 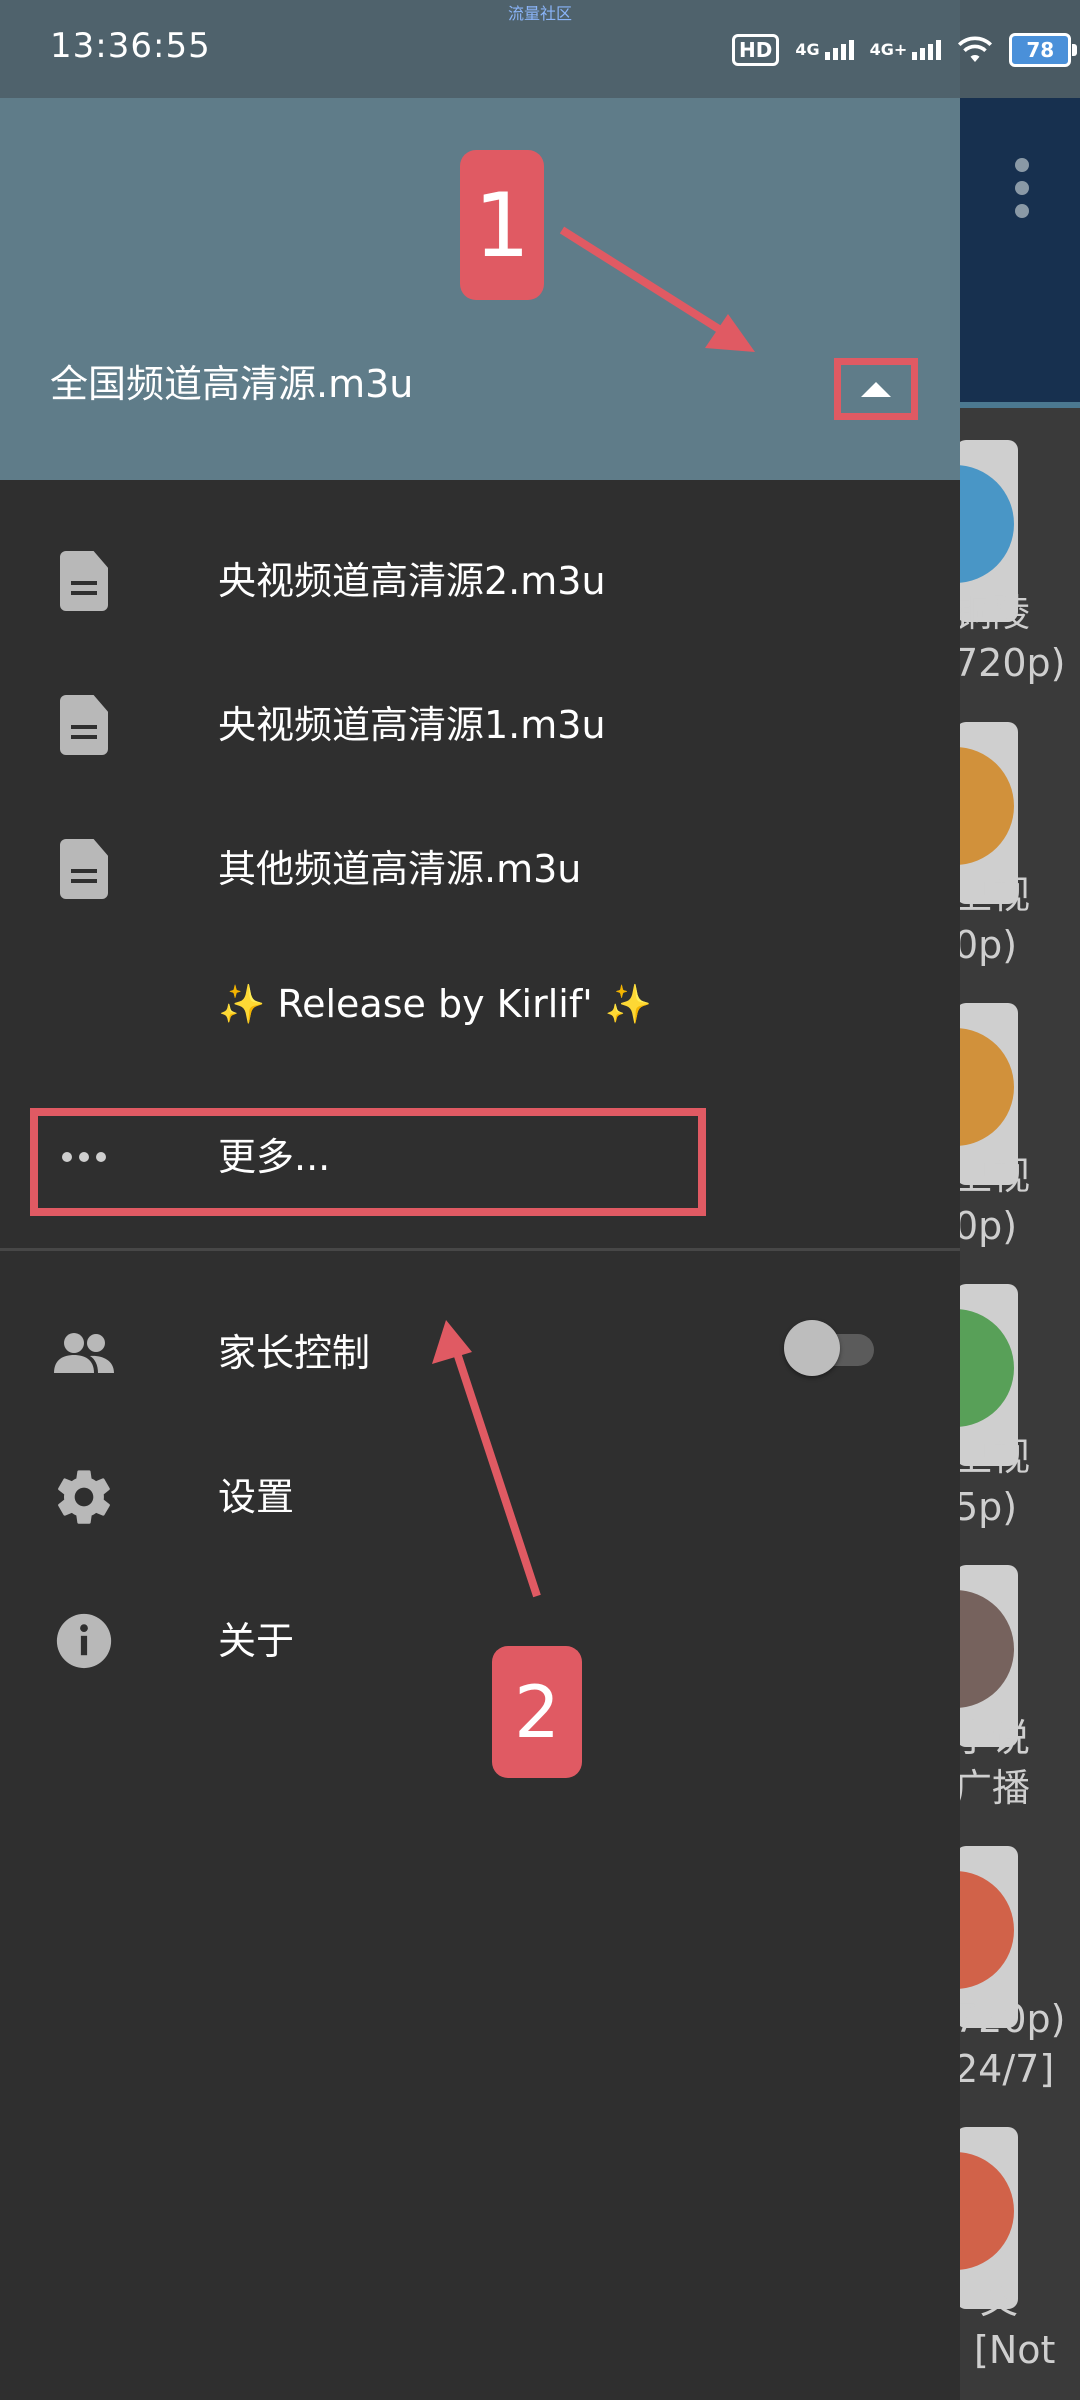 What do you see at coordinates (999, 2300) in the screenshot?
I see `channel-label: 文` at bounding box center [999, 2300].